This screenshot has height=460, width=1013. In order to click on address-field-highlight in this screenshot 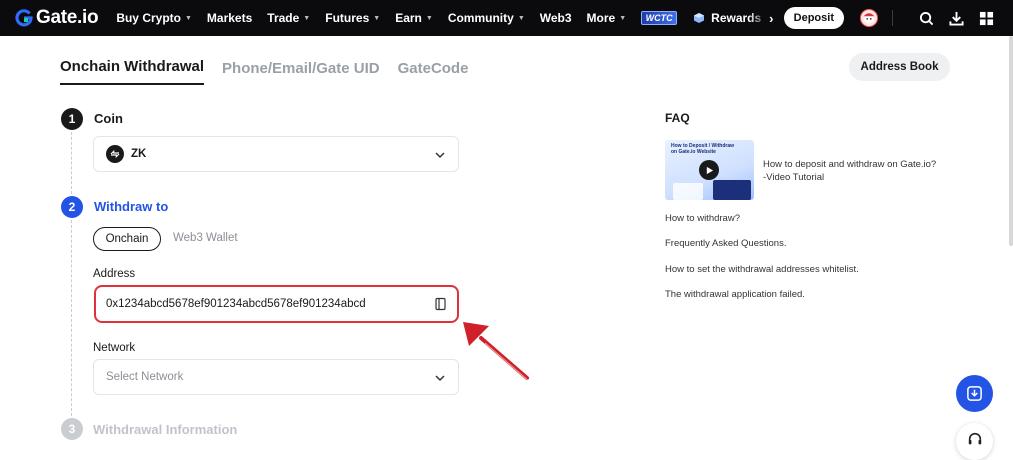, I will do `click(276, 304)`.